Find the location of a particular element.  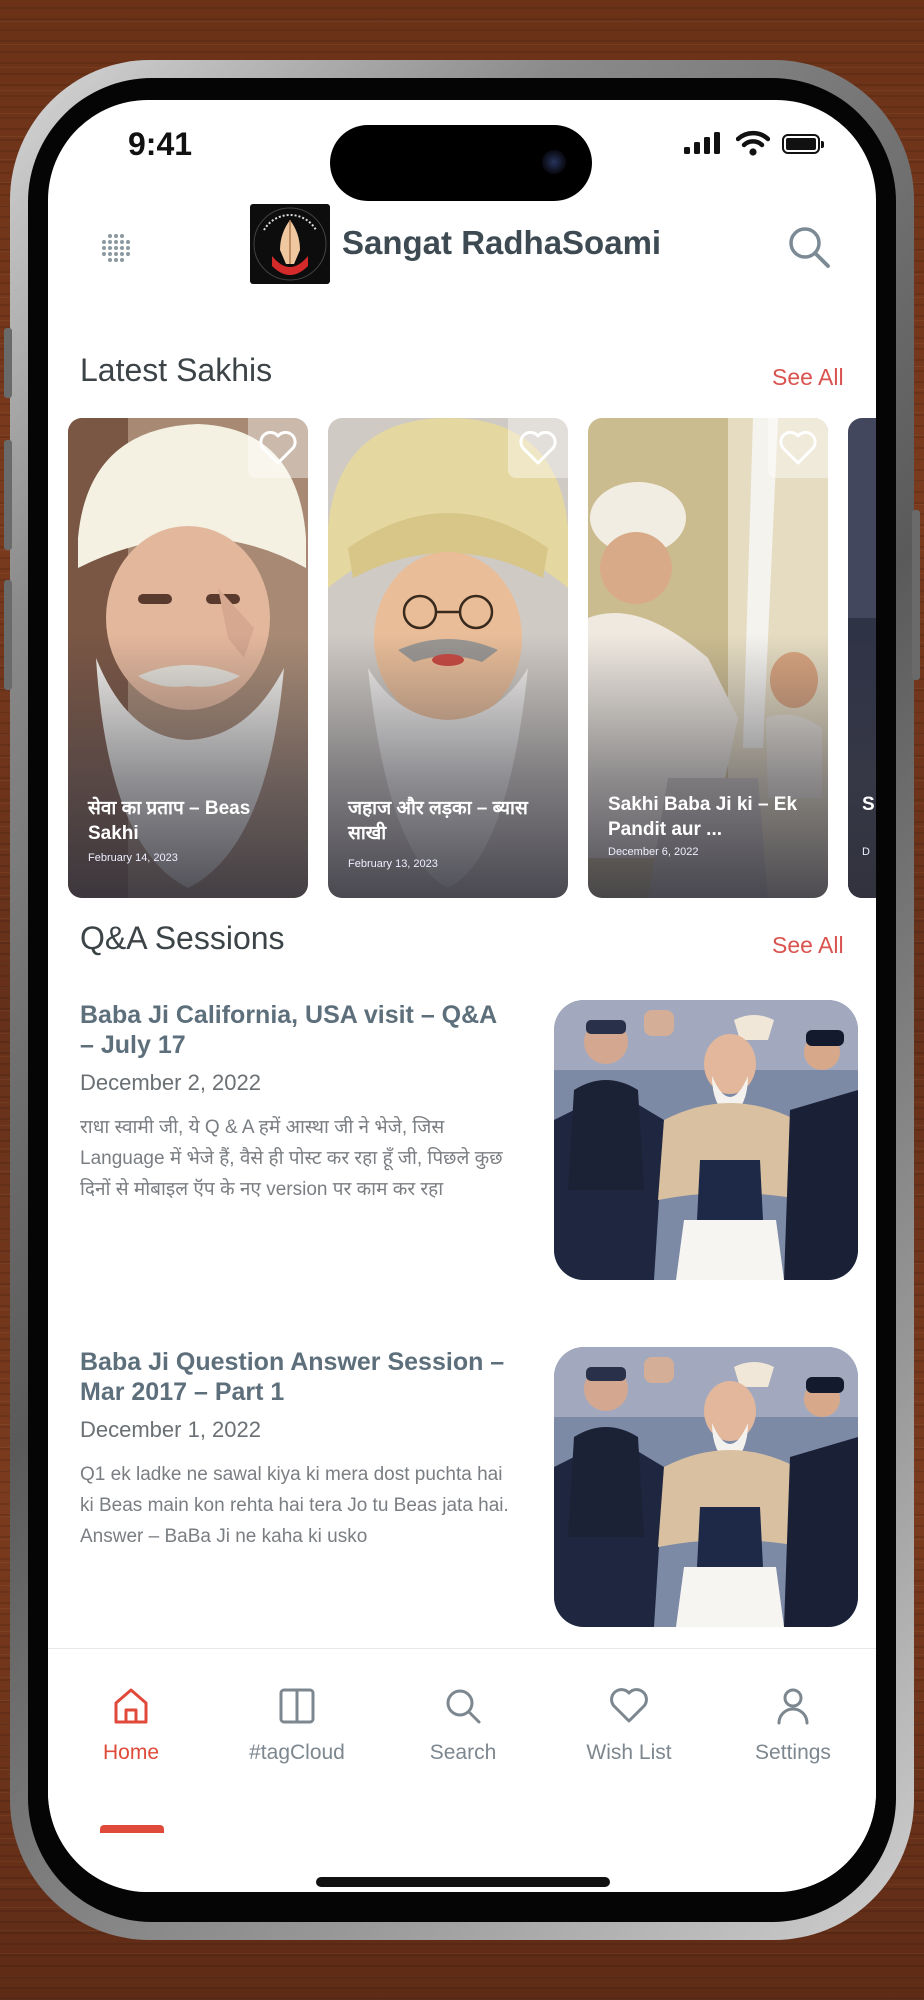

power-button is located at coordinates (916, 595).